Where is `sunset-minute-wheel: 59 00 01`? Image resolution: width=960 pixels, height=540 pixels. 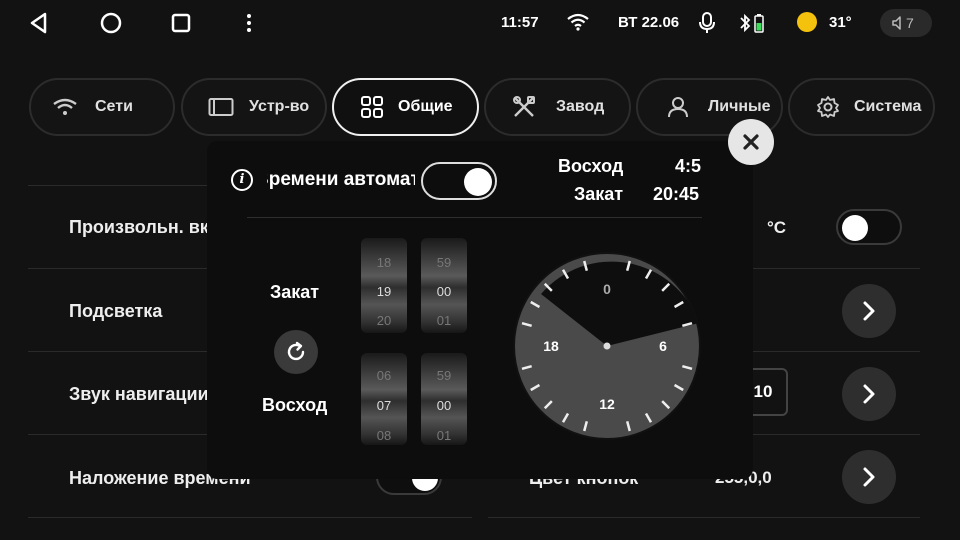 sunset-minute-wheel: 59 00 01 is located at coordinates (444, 285).